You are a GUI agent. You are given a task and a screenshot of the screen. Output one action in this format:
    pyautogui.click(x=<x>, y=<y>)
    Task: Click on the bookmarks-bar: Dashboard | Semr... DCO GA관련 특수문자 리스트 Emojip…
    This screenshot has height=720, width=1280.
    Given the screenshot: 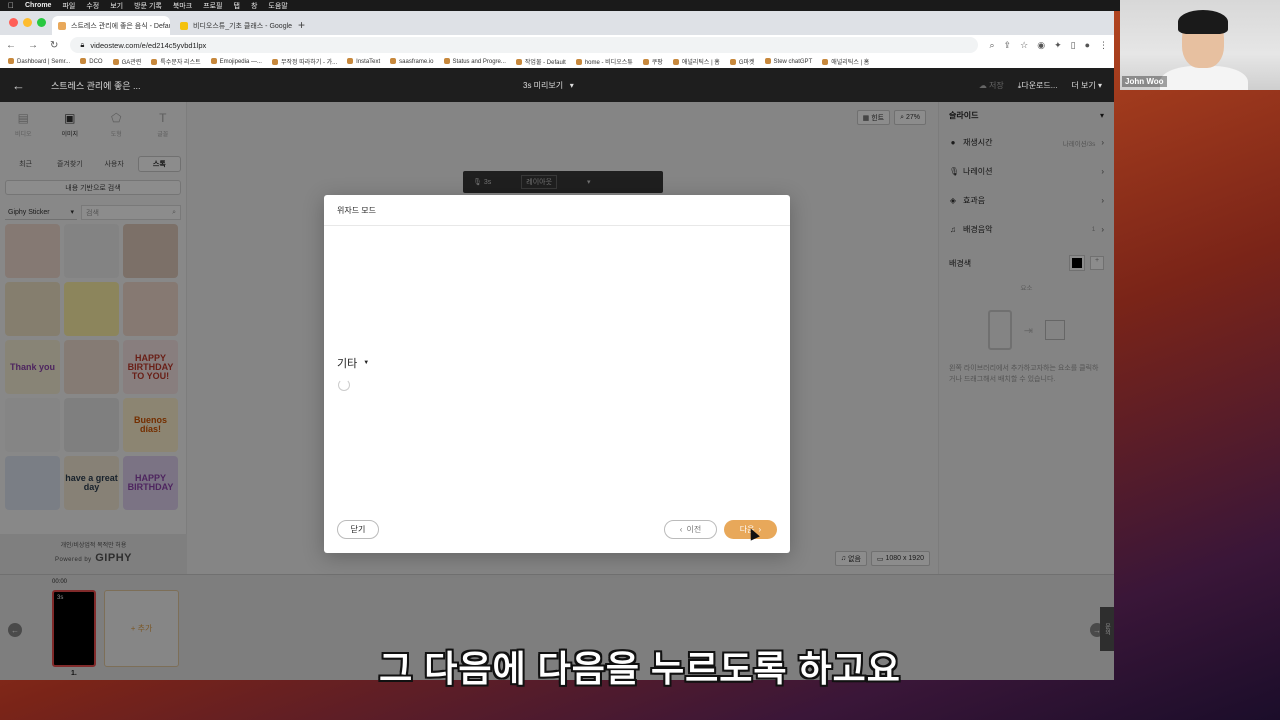 What is the action you would take?
    pyautogui.click(x=557, y=62)
    